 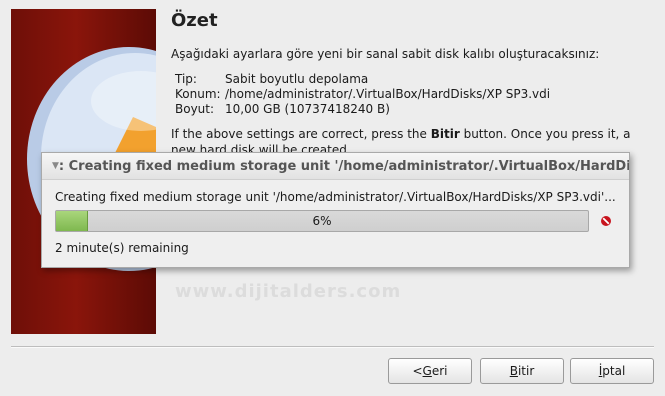 I want to click on notice-bold: Bitir, so click(x=445, y=134).